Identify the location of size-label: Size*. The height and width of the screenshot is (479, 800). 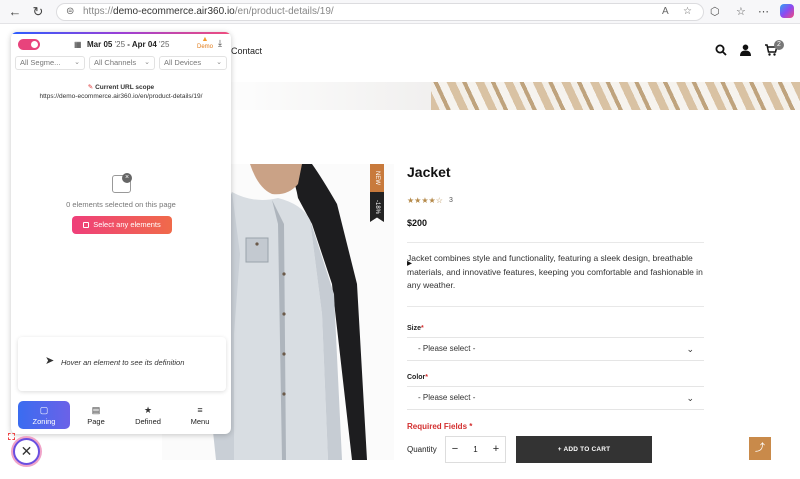
(415, 328).